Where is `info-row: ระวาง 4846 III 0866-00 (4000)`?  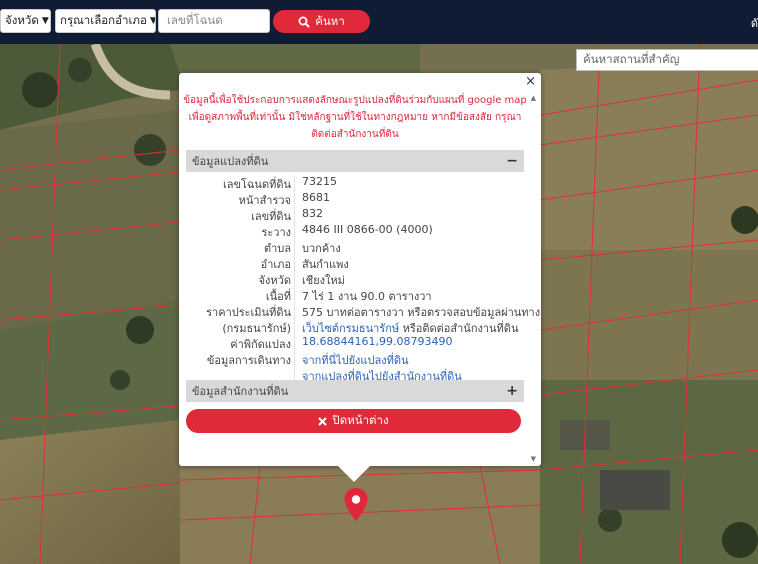
info-row: ระวาง 4846 III 0866-00 (4000) is located at coordinates (355, 231).